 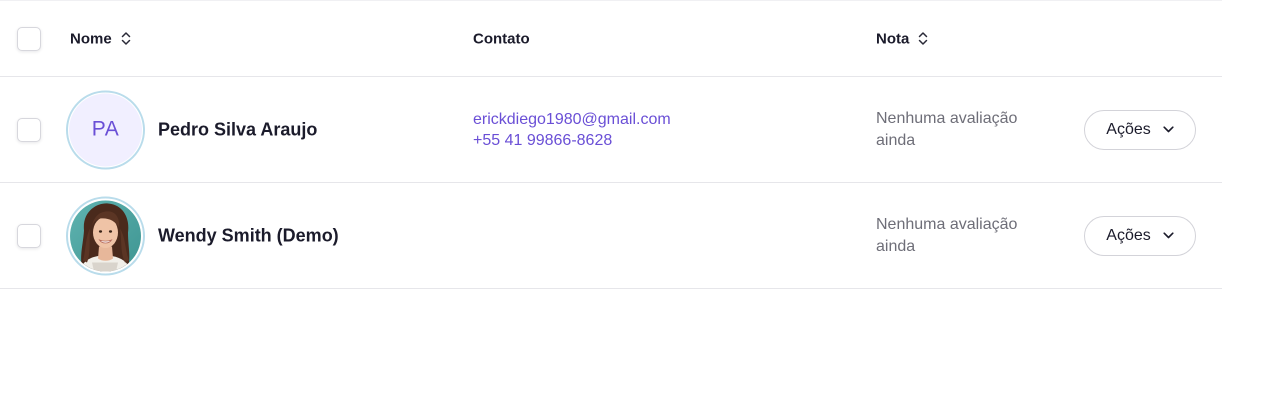 What do you see at coordinates (248, 235) in the screenshot?
I see `client-name: Wendy Smith (Demo)` at bounding box center [248, 235].